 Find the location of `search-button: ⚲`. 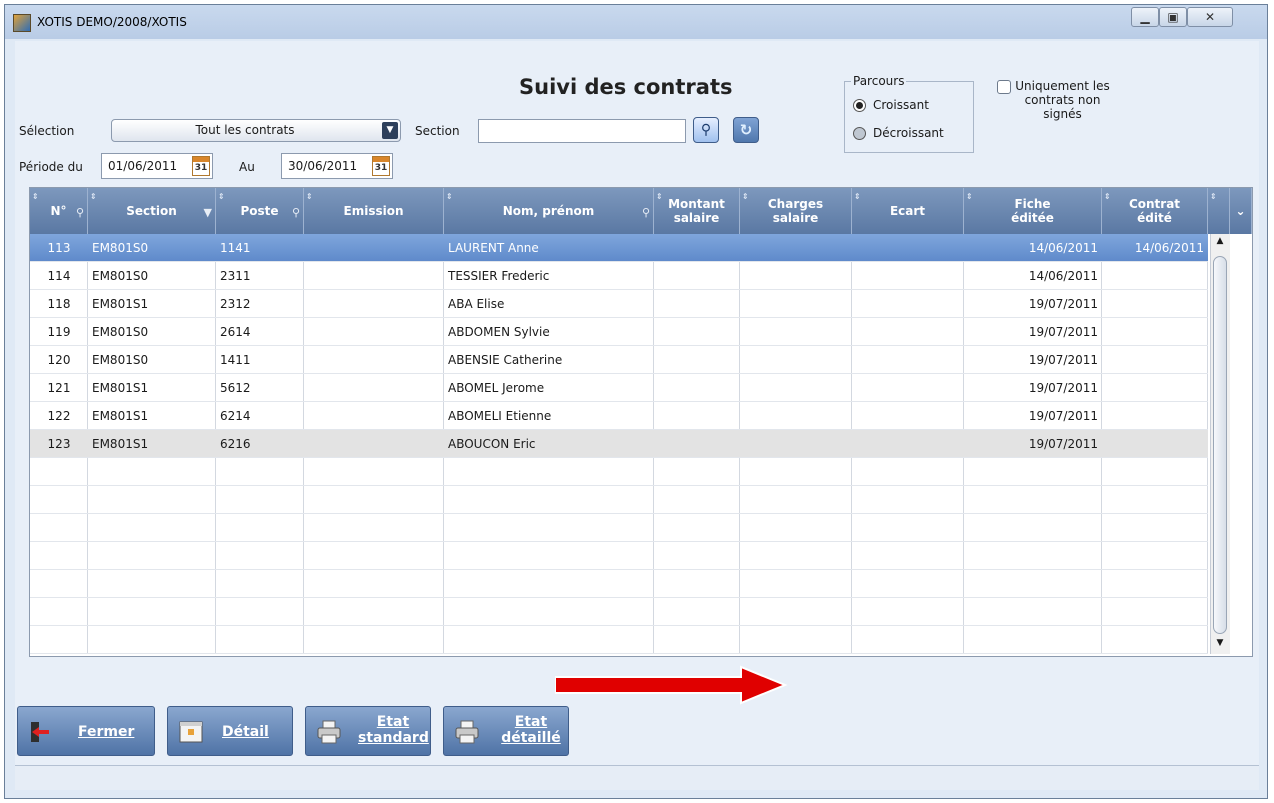

search-button: ⚲ is located at coordinates (706, 130).